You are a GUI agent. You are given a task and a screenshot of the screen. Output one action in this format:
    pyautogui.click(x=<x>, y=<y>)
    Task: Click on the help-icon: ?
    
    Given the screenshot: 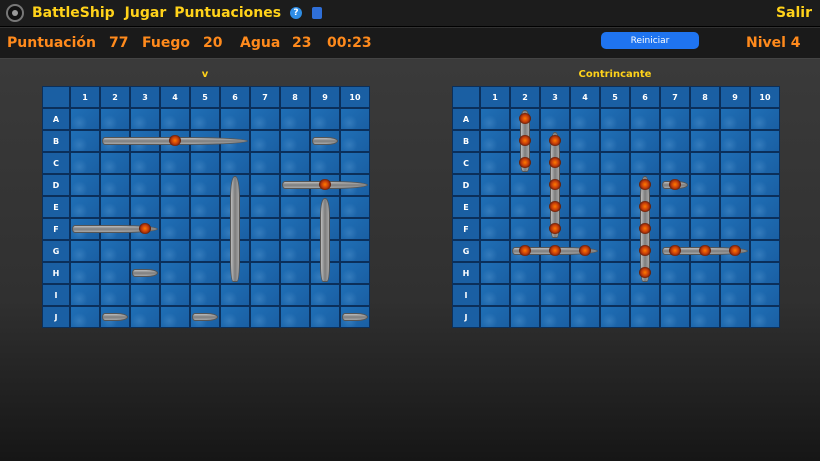 What is the action you would take?
    pyautogui.click(x=296, y=13)
    